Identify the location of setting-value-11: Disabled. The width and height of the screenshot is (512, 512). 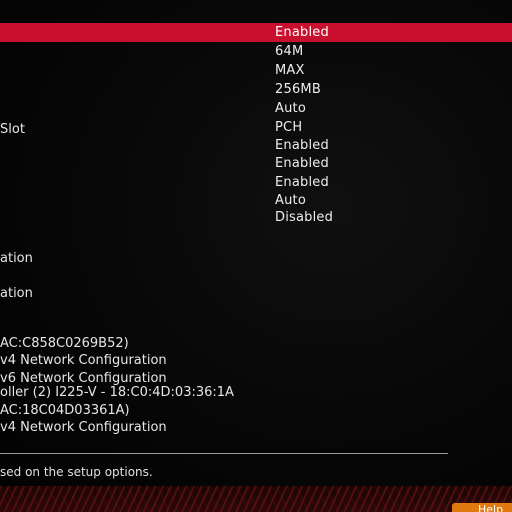
(304, 218).